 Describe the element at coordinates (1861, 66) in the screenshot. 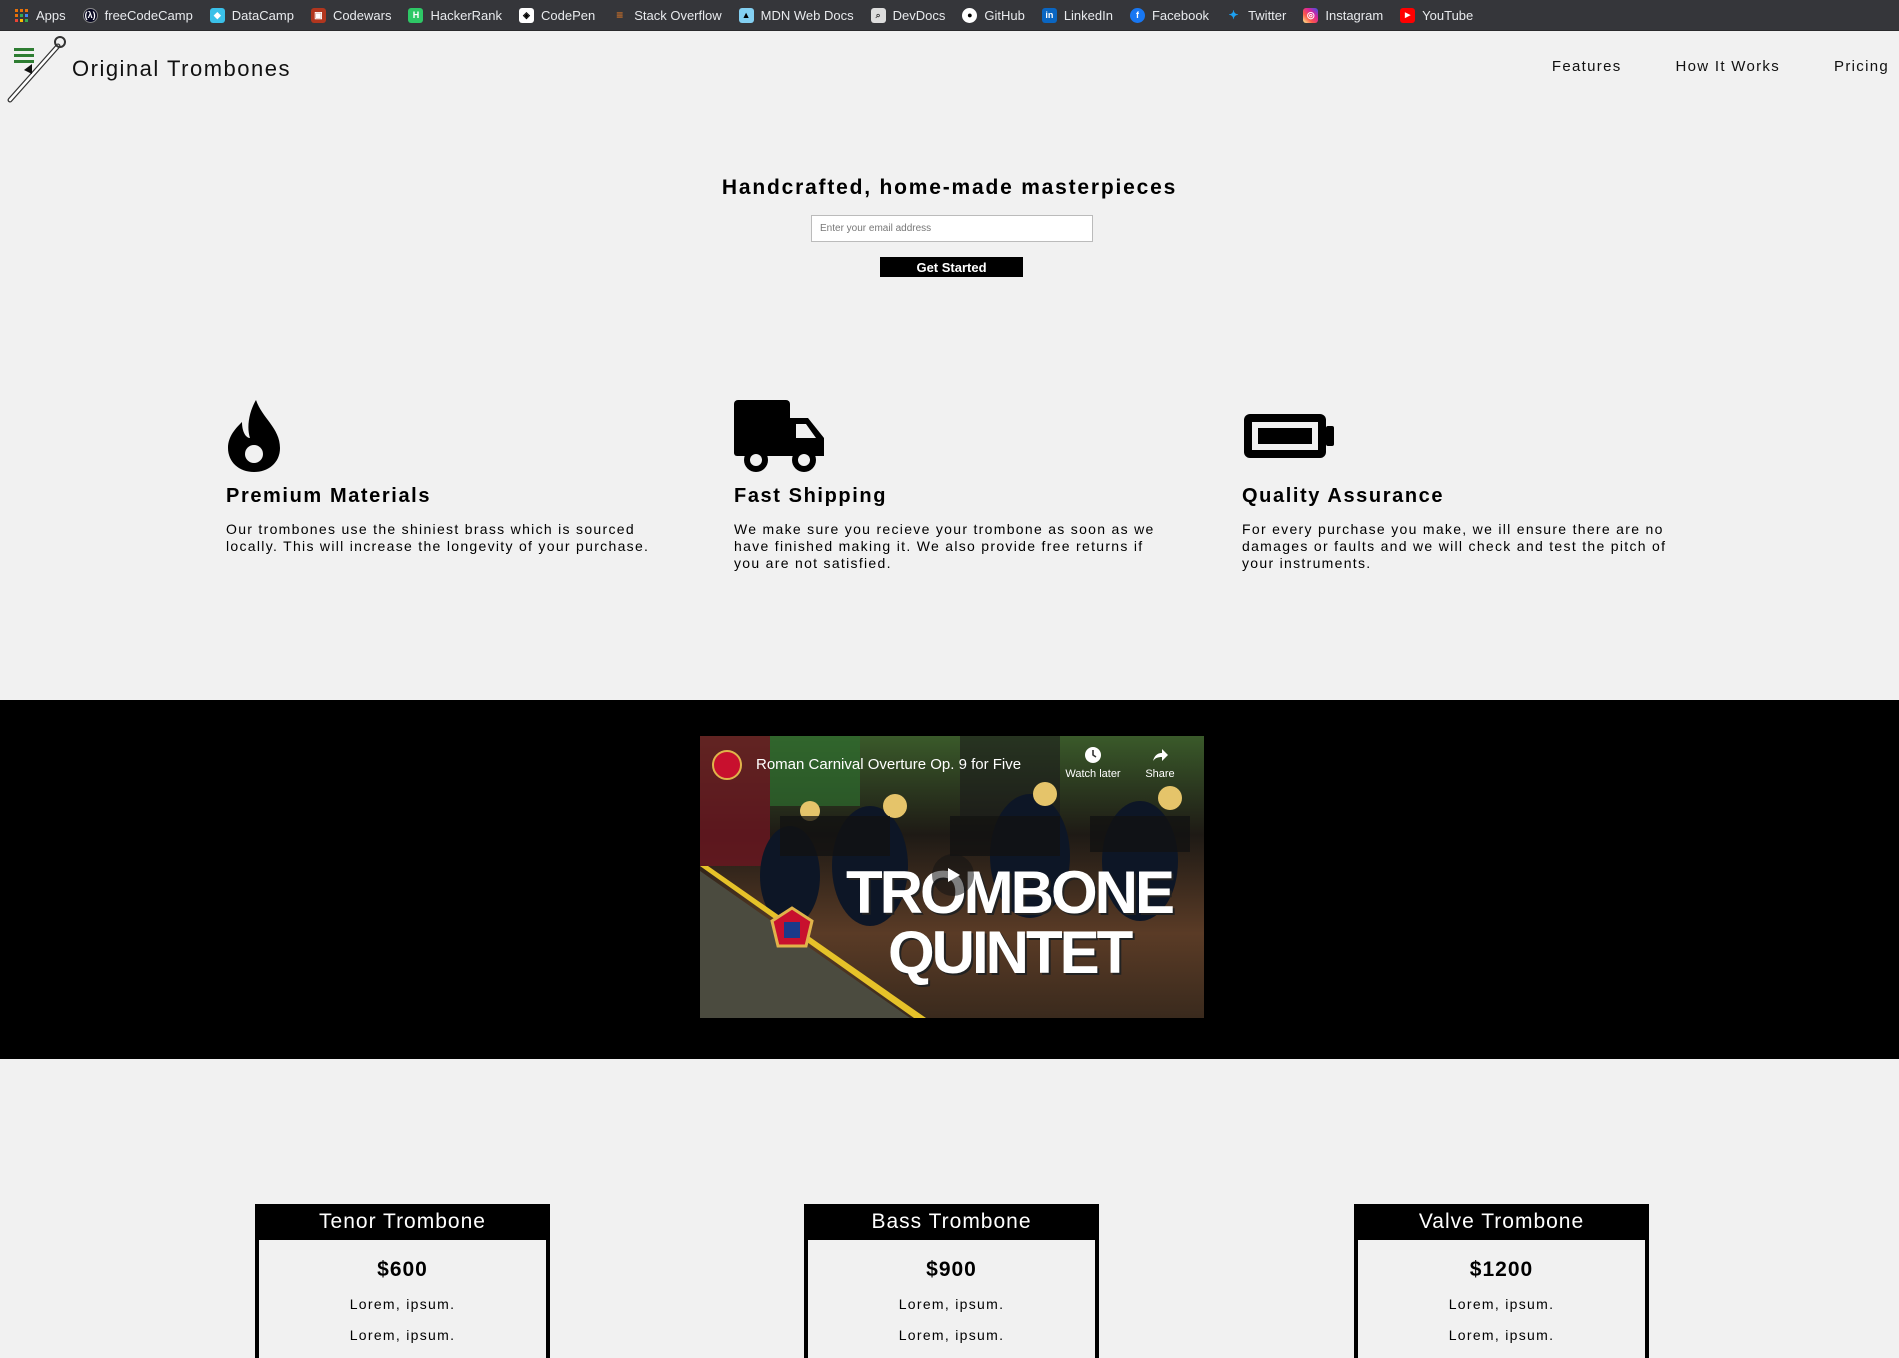

I see `nav-link-pricing: Pricing` at that location.